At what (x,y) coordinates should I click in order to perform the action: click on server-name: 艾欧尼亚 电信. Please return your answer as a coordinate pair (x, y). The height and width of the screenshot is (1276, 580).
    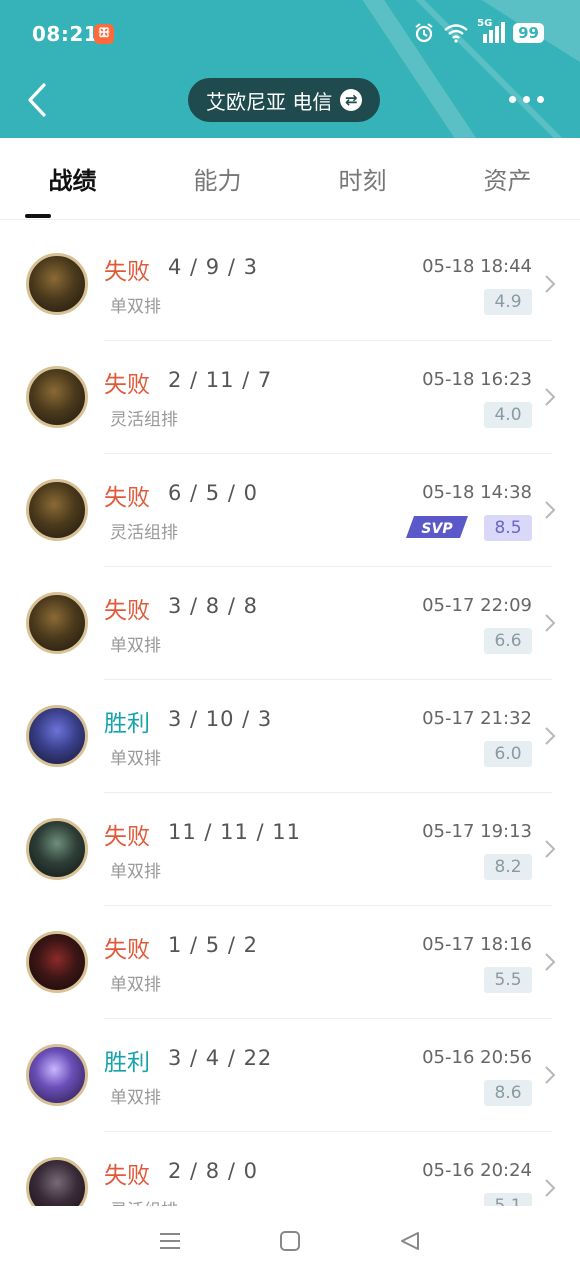
    Looking at the image, I should click on (269, 101).